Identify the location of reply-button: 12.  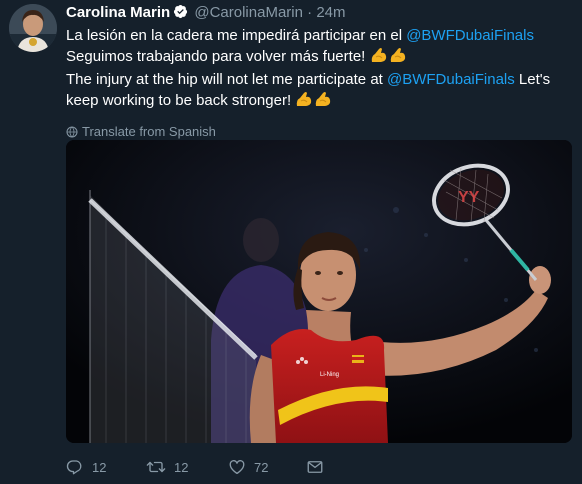
(86, 468).